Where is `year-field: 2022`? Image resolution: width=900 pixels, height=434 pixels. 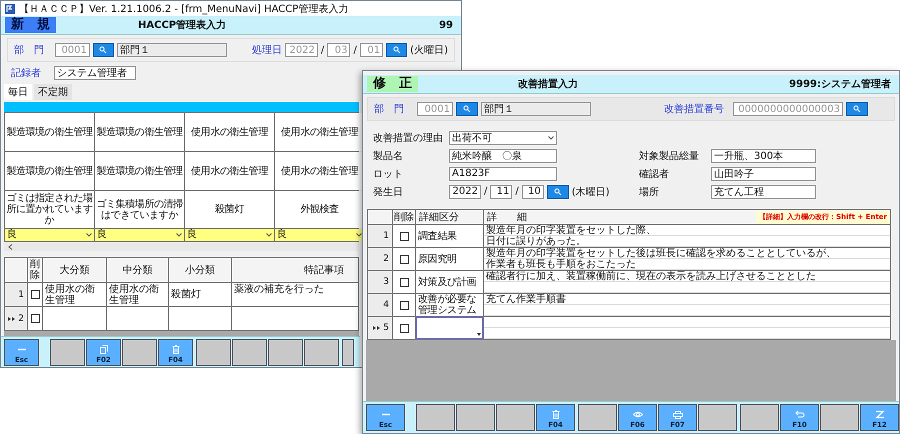 year-field: 2022 is located at coordinates (465, 191).